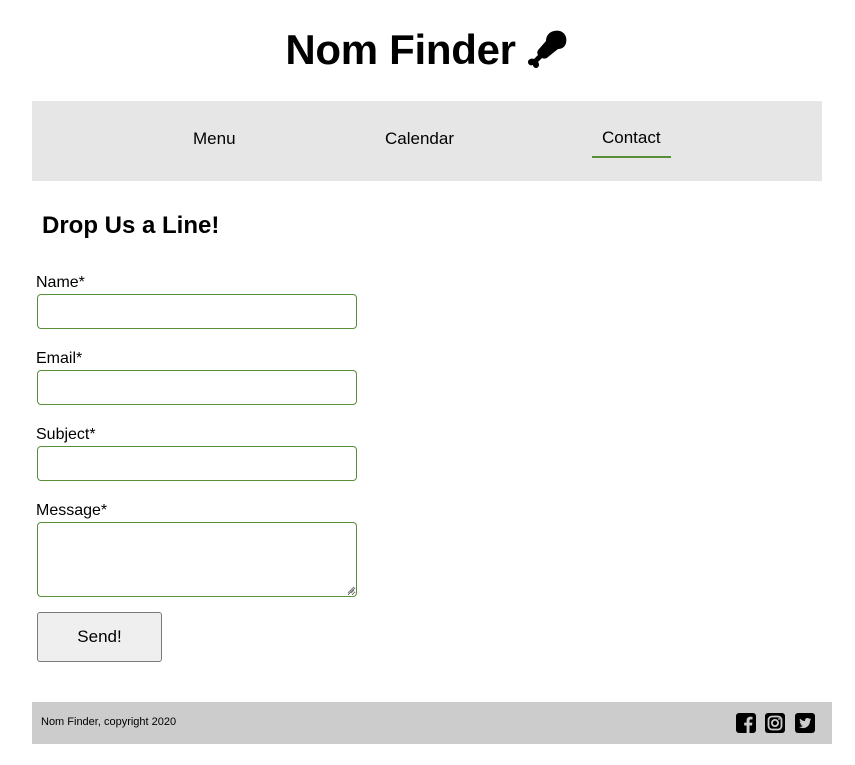 Image resolution: width=855 pixels, height=765 pixels. Describe the element at coordinates (131, 225) in the screenshot. I see `page-title: Drop Us a Line!` at that location.